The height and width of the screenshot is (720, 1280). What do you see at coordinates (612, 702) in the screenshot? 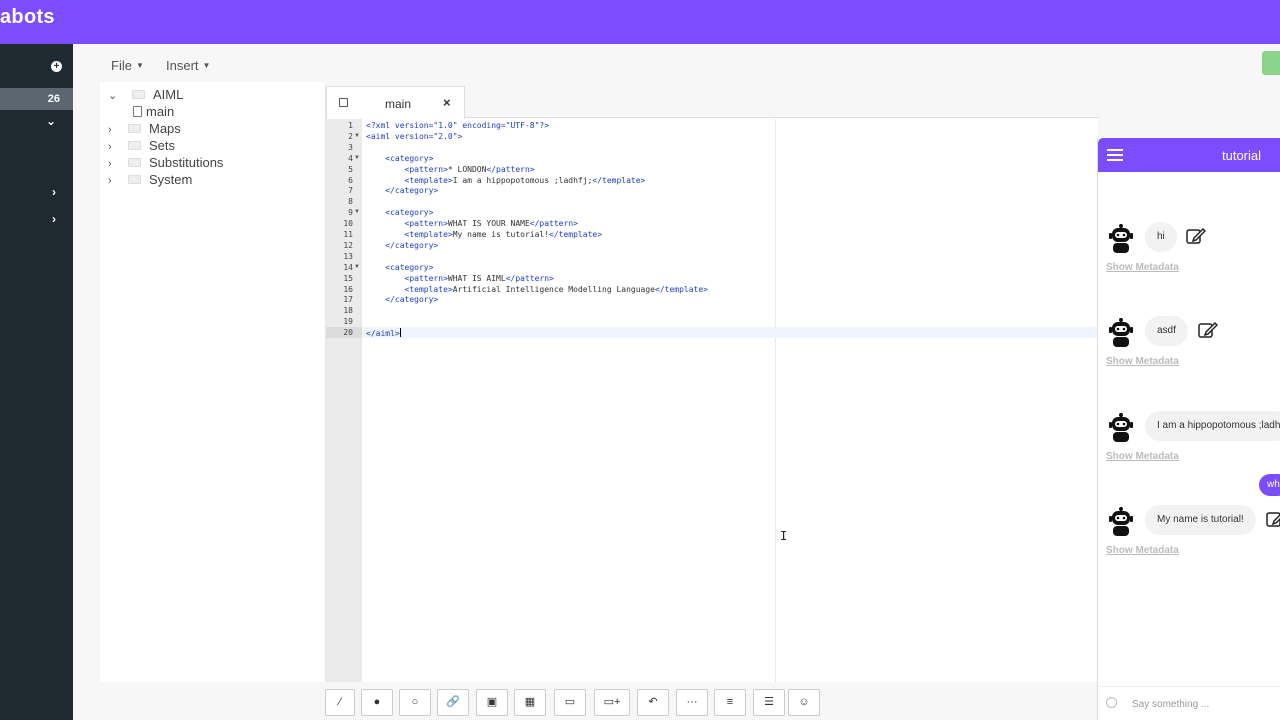
I see `card-add-icon: ▭+` at bounding box center [612, 702].